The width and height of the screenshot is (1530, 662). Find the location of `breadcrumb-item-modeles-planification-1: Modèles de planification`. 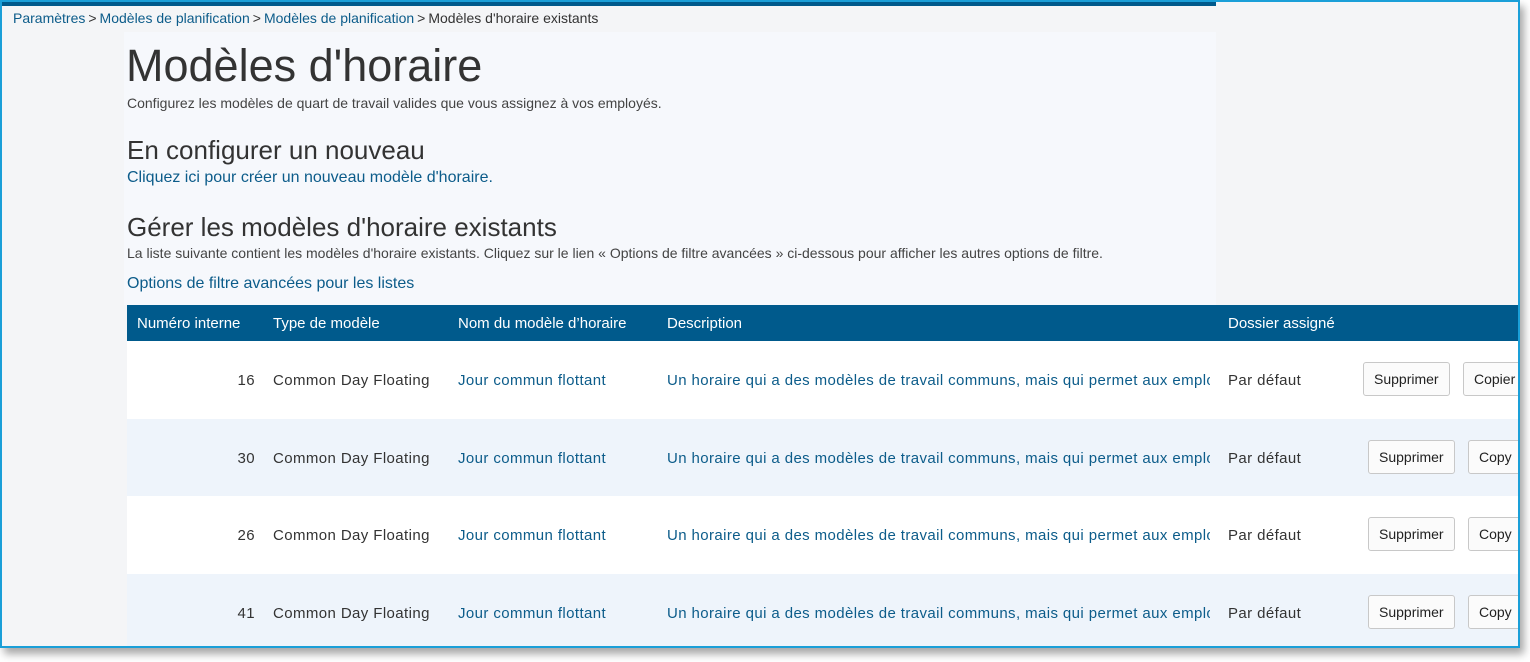

breadcrumb-item-modeles-planification-1: Modèles de planification is located at coordinates (175, 18).